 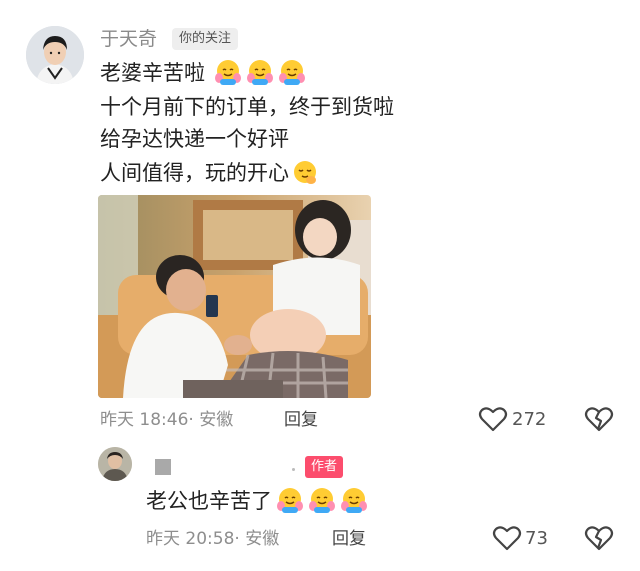 What do you see at coordinates (536, 538) in the screenshot?
I see `reply-like-count: 73` at bounding box center [536, 538].